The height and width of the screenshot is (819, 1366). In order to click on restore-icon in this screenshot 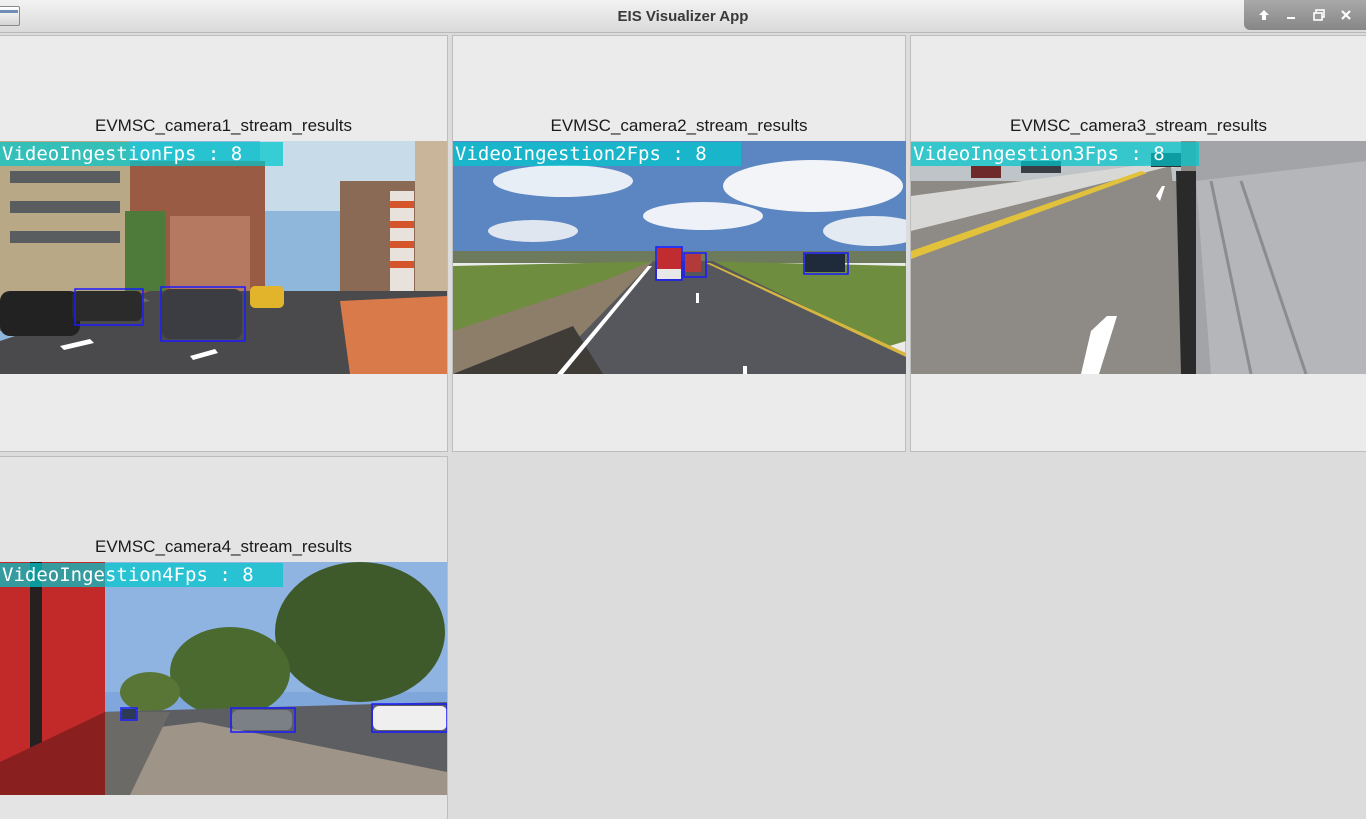, I will do `click(1319, 15)`.